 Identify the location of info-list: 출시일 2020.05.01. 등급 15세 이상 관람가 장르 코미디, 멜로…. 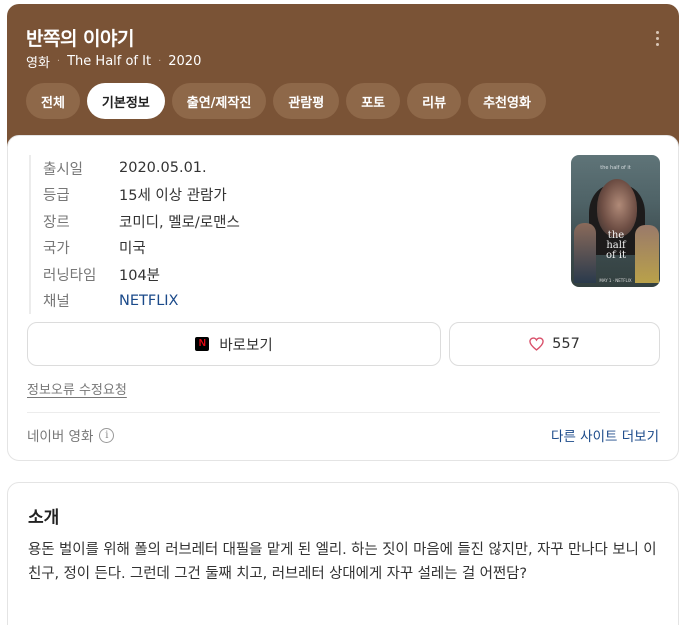
(134, 234).